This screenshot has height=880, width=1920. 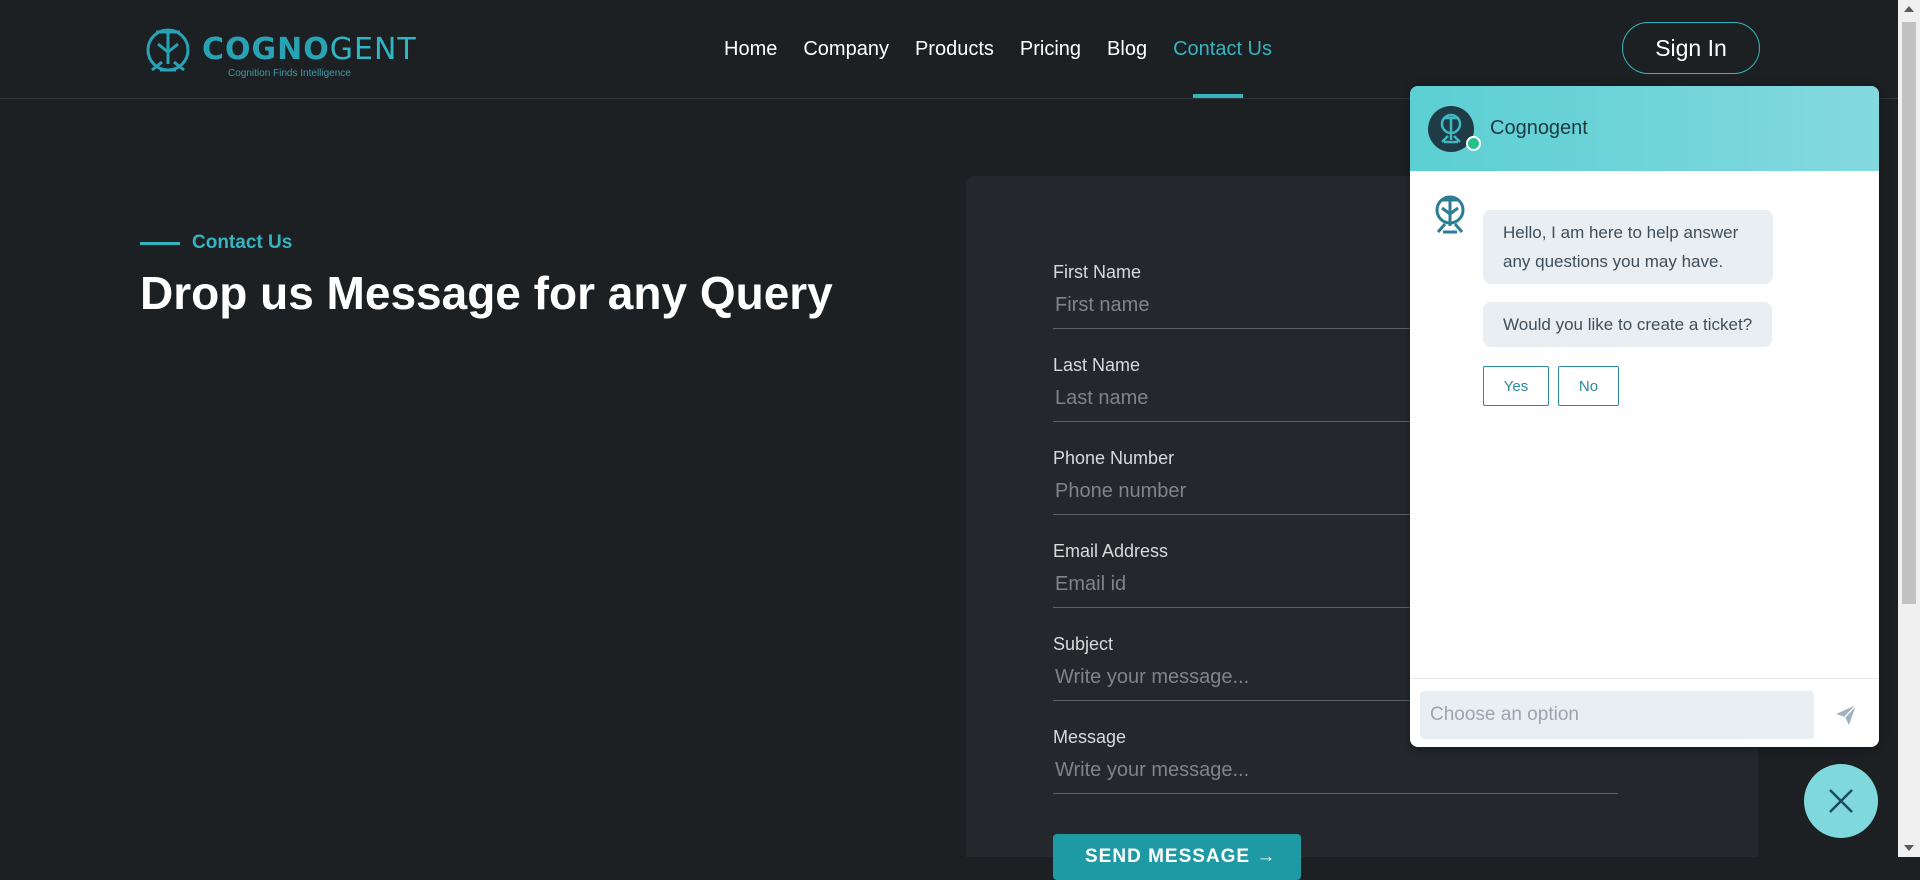 I want to click on page-title: Drop us Message for any Query, so click(x=486, y=293).